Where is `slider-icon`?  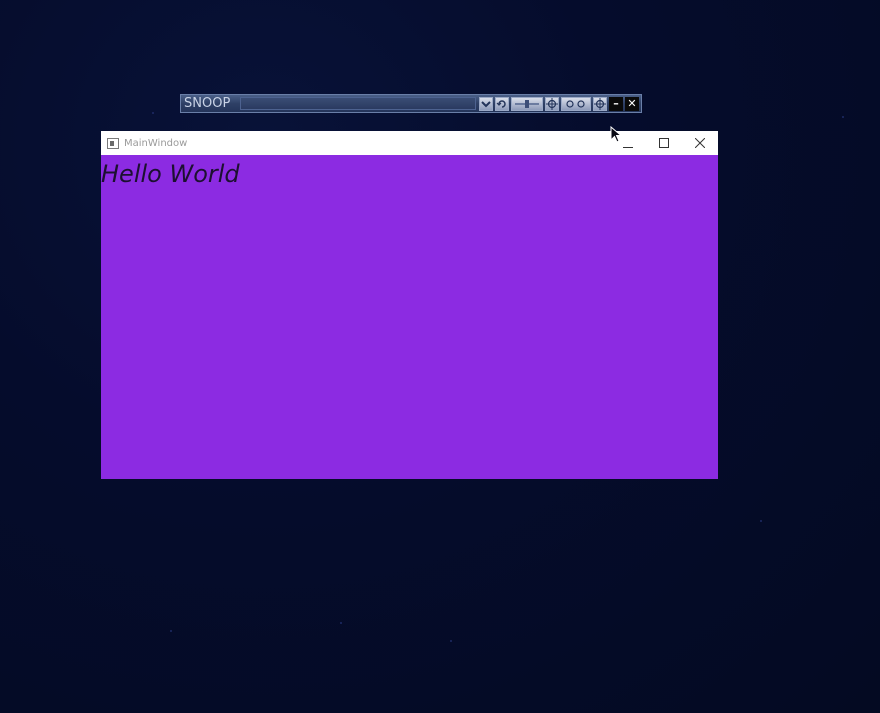
slider-icon is located at coordinates (527, 103).